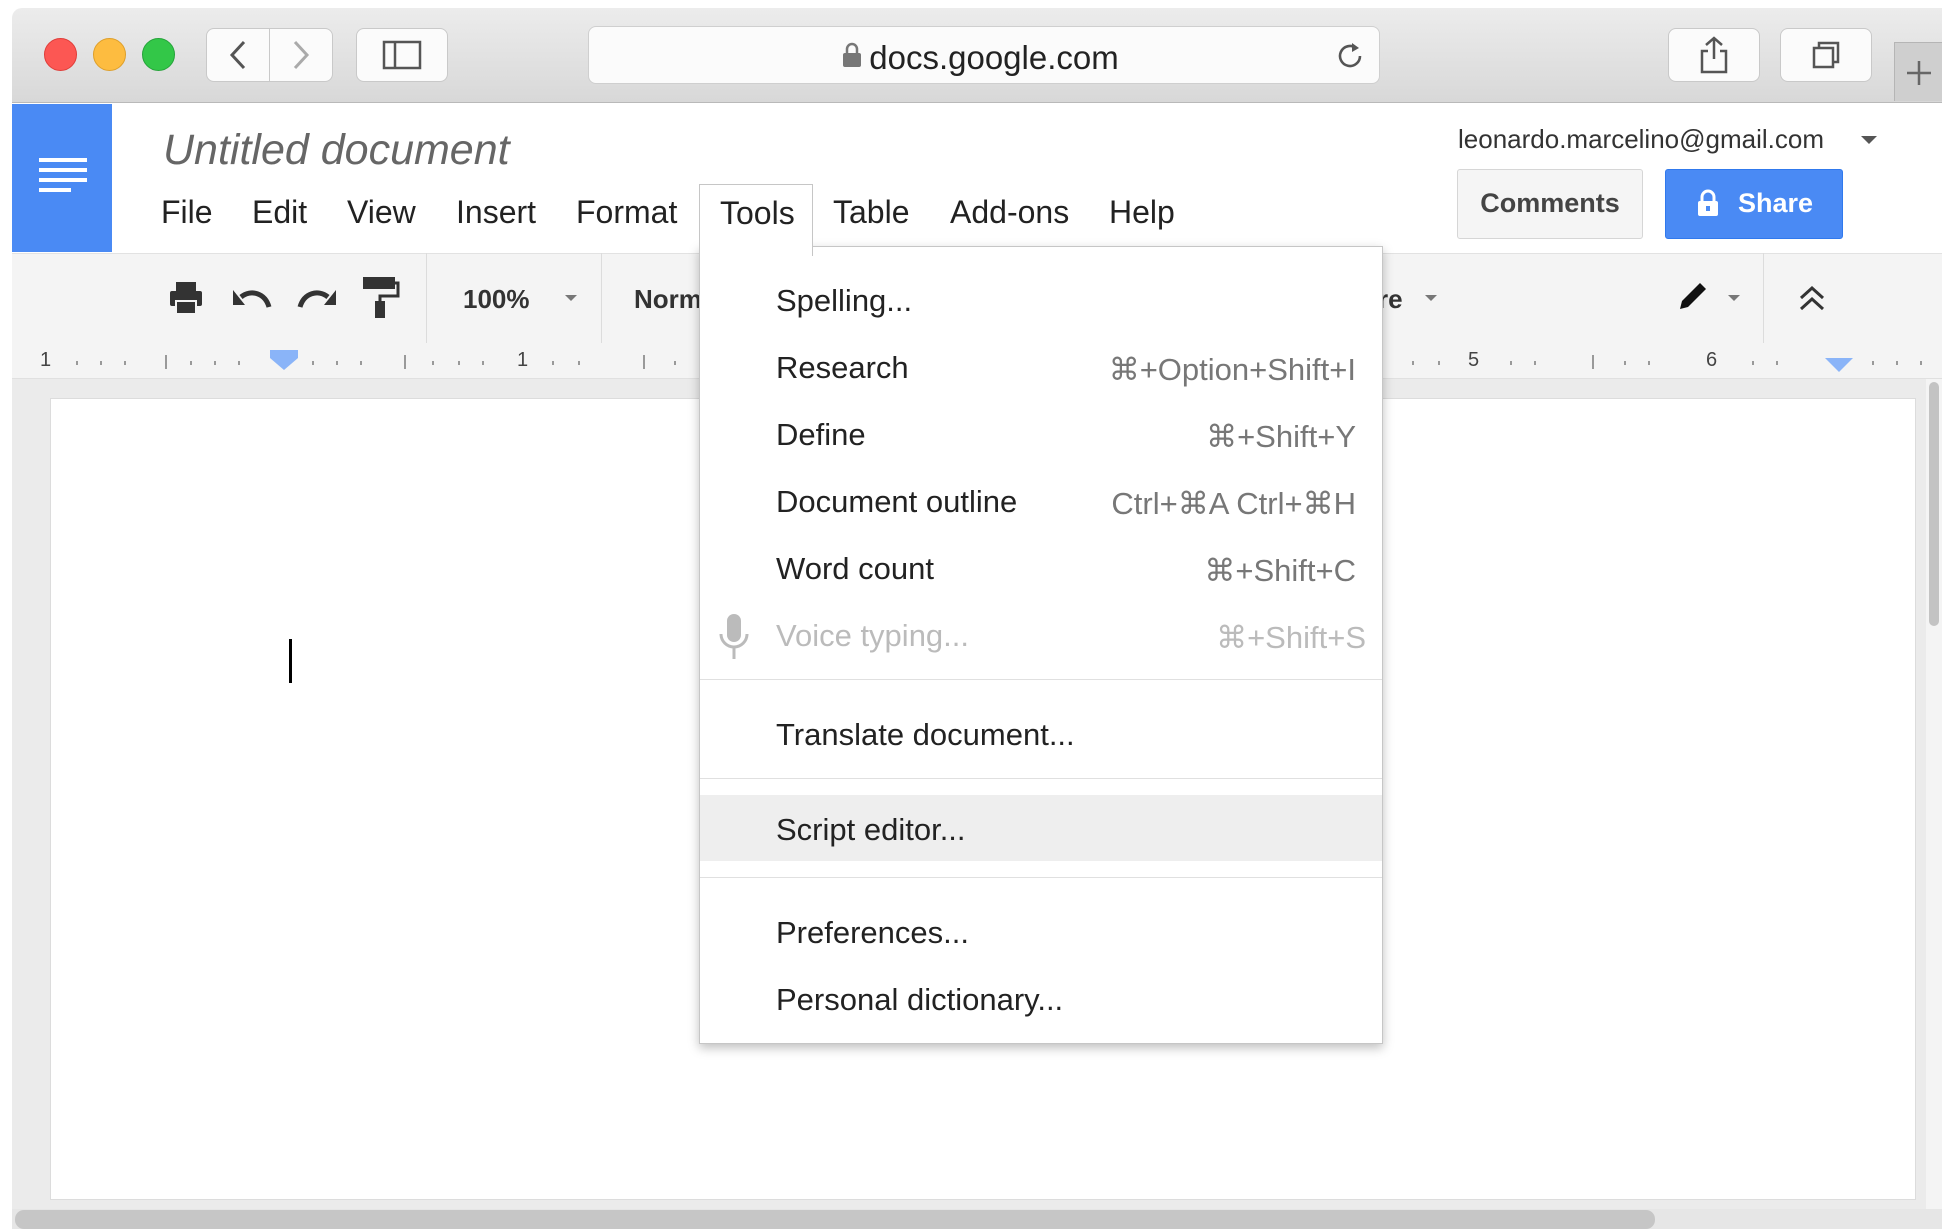 The width and height of the screenshot is (1942, 1229). What do you see at coordinates (1693, 296) in the screenshot?
I see `pencil-icon` at bounding box center [1693, 296].